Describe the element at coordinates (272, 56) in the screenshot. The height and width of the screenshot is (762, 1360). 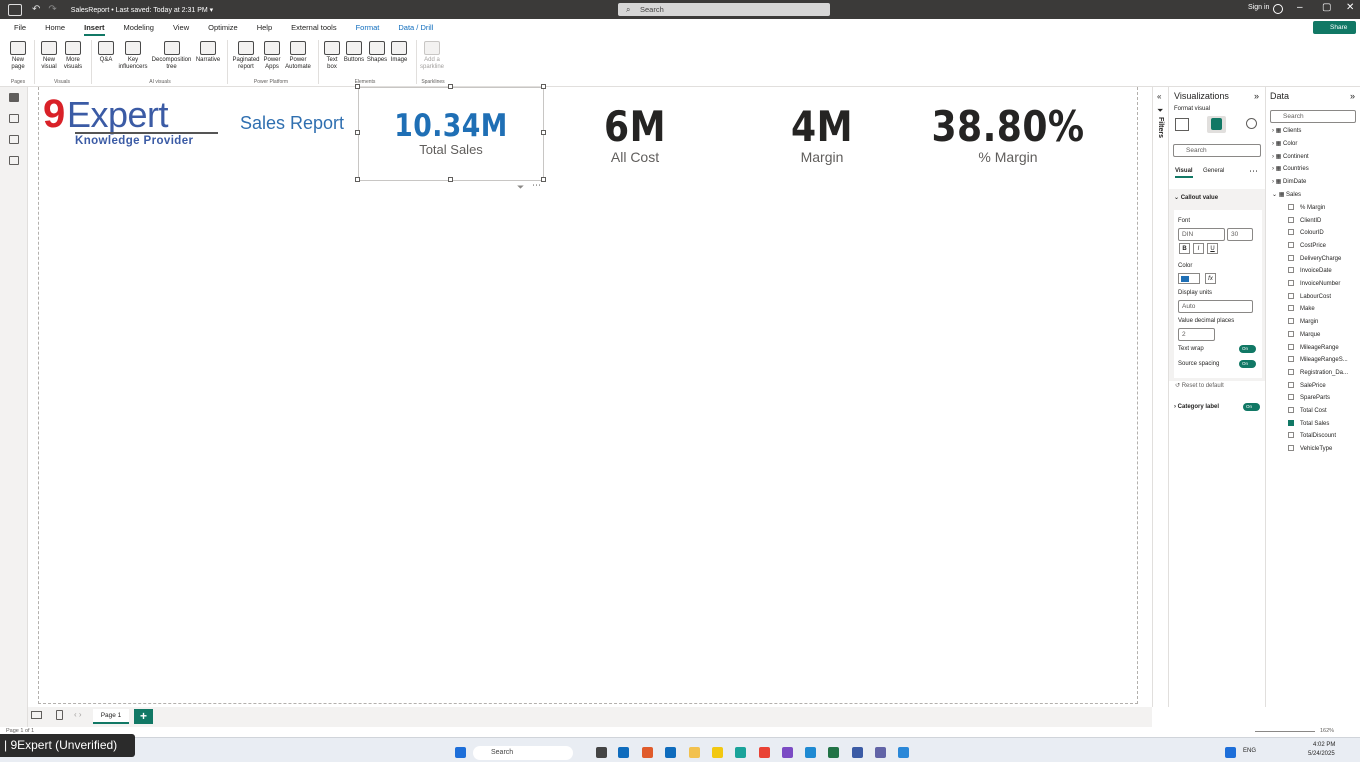
I see `power-apps-button: Power Apps` at that location.